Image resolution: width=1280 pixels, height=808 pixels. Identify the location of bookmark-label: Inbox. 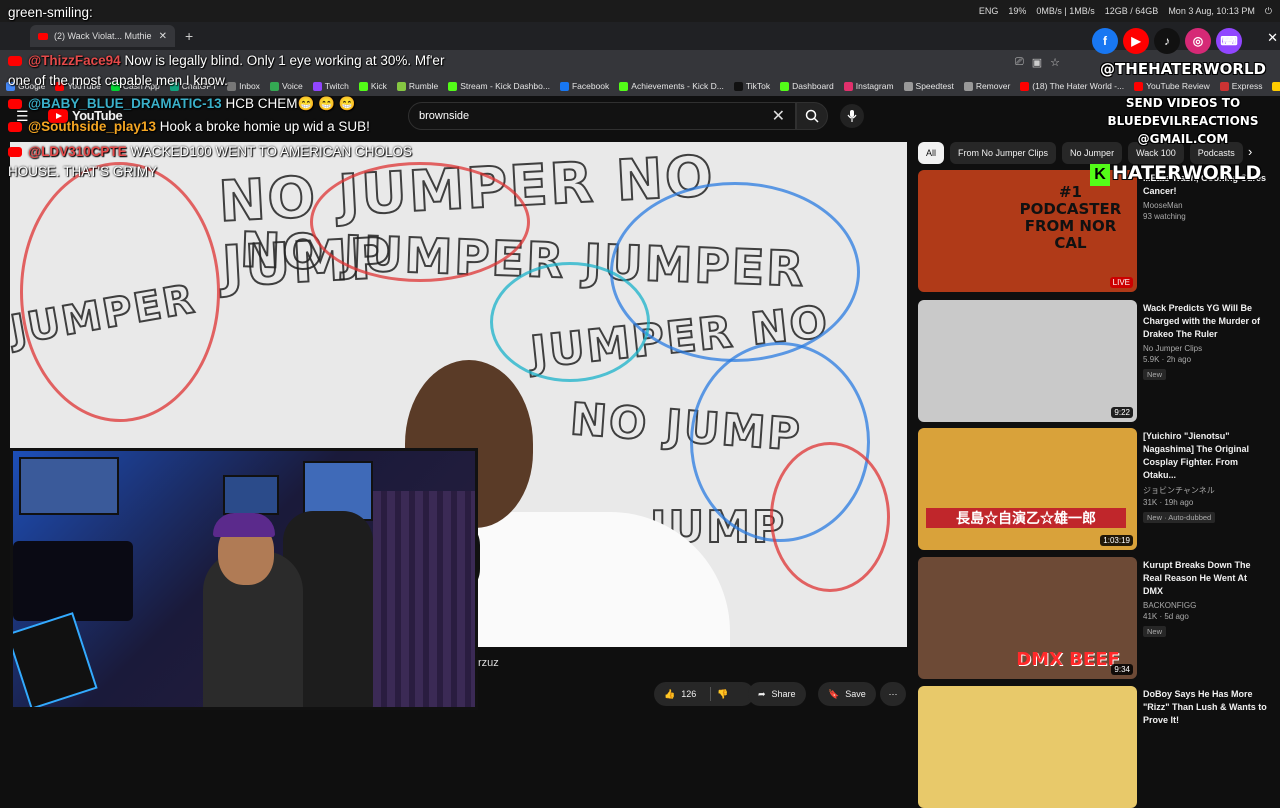
(249, 86).